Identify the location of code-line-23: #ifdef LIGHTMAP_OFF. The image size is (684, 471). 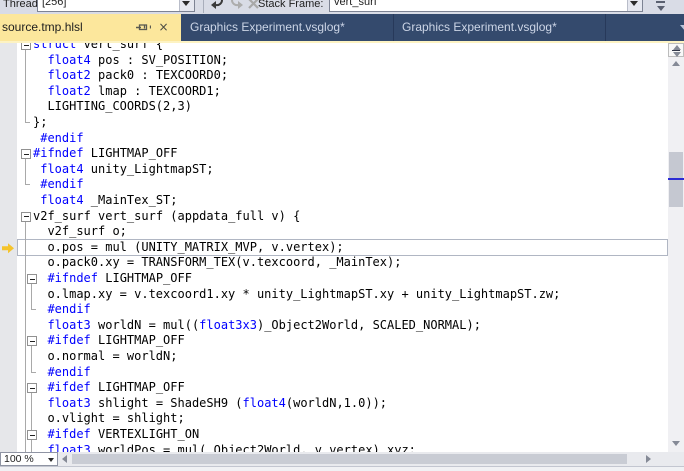
(115, 388).